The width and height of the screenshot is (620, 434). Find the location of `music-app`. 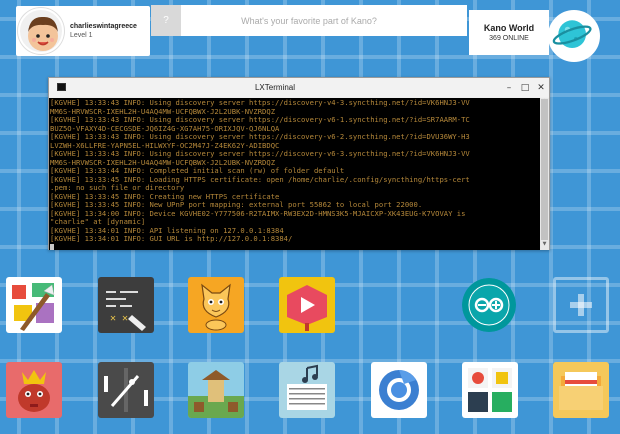

music-app is located at coordinates (307, 390).